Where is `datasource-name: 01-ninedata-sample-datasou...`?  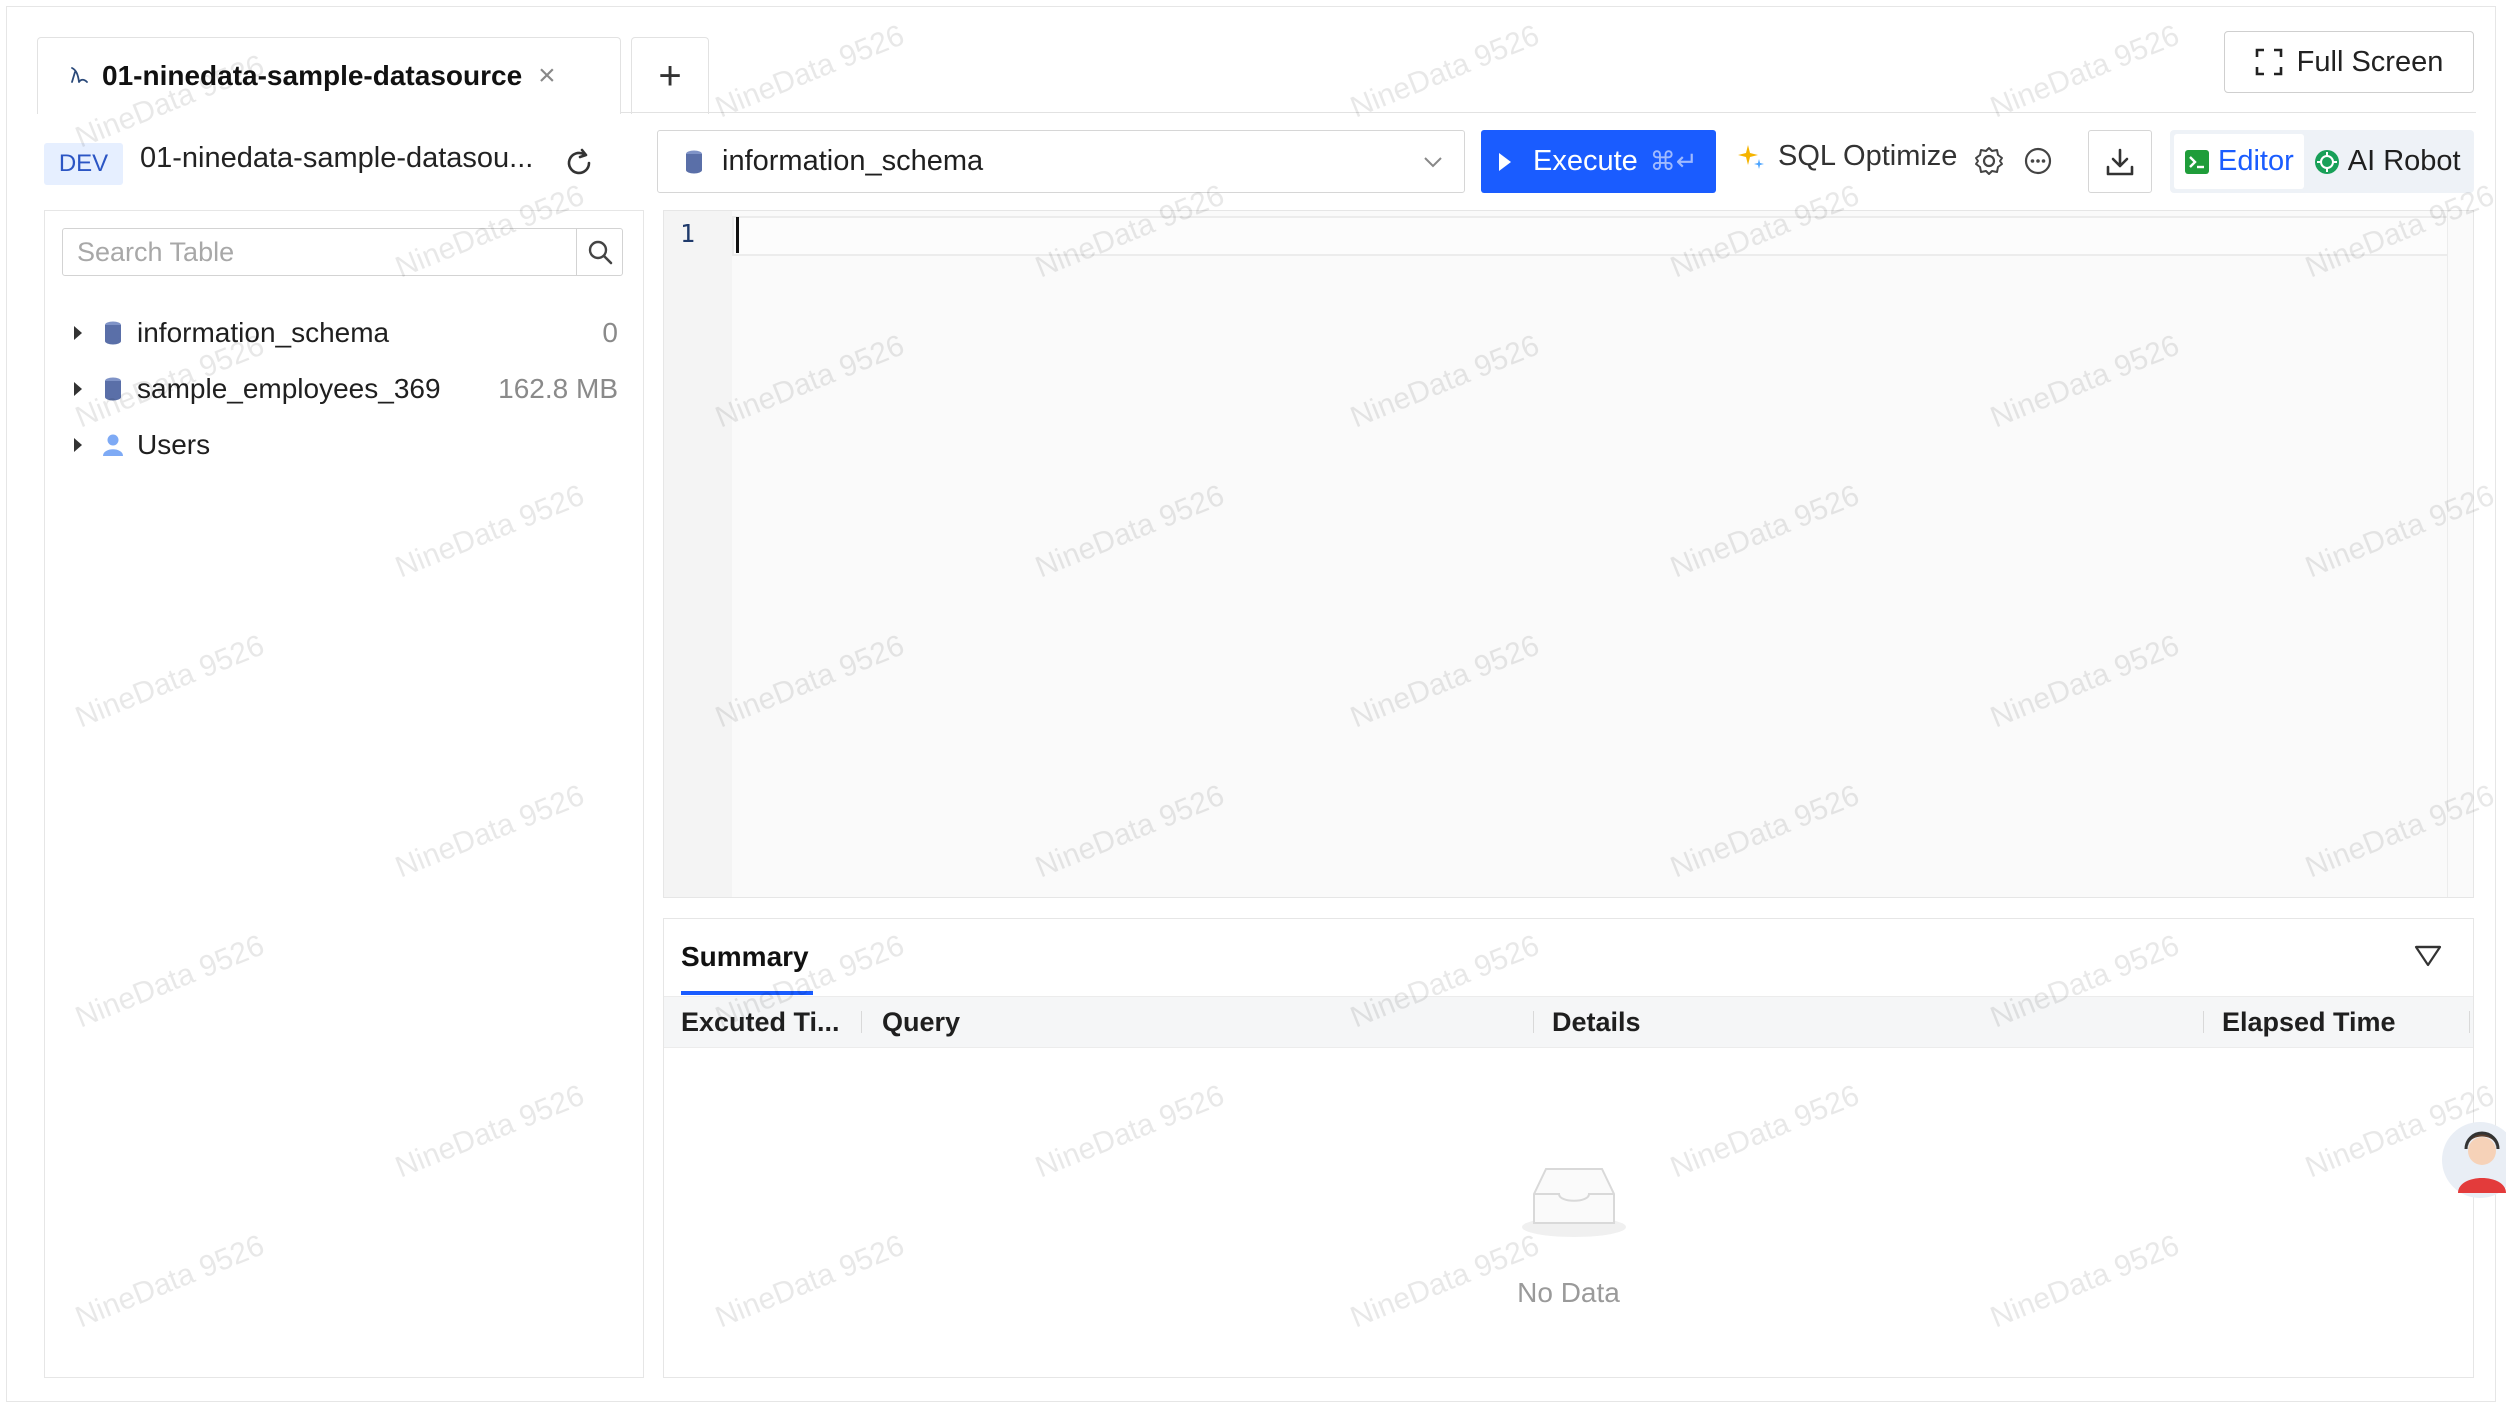
datasource-name: 01-ninedata-sample-datasou... is located at coordinates (337, 158).